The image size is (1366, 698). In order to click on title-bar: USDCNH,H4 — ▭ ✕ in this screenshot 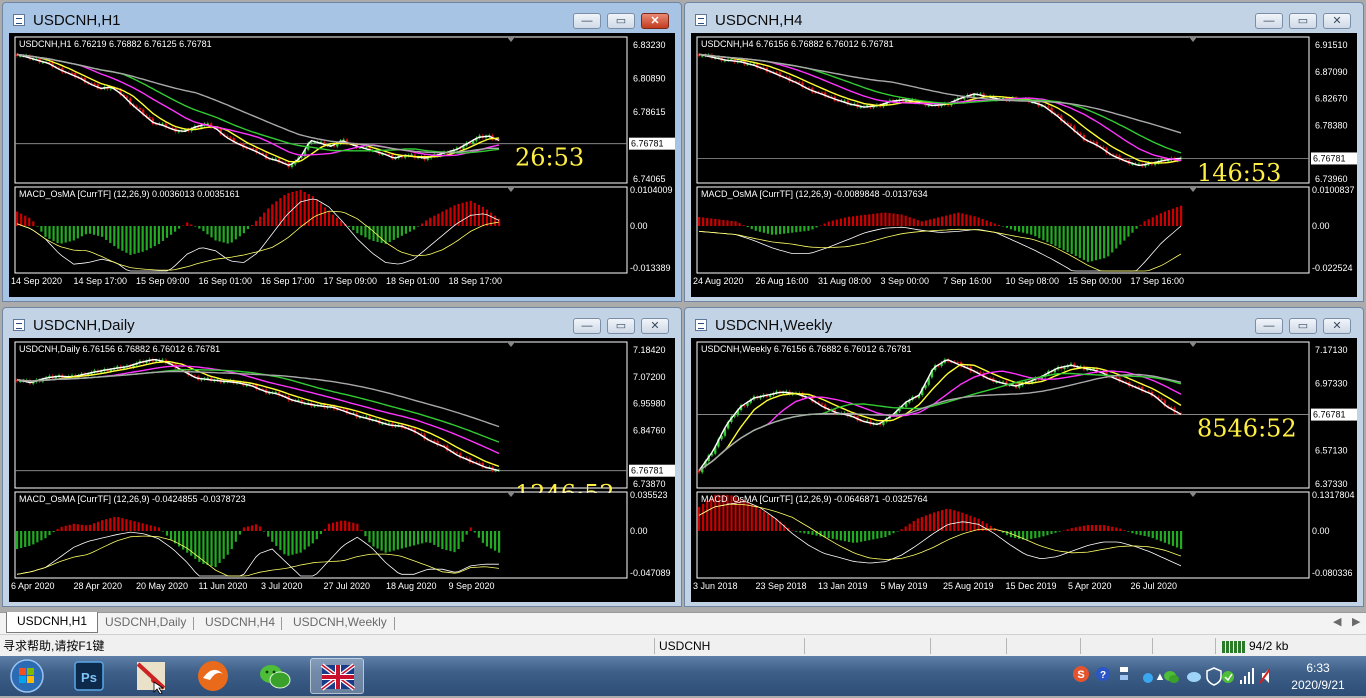, I will do `click(1024, 18)`.